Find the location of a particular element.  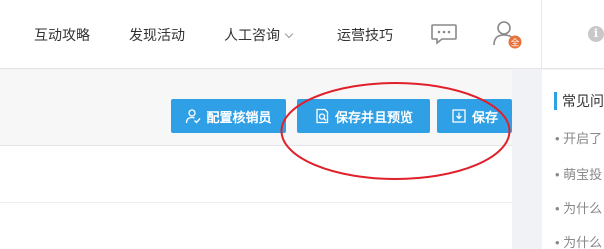

save-and-preview-button: 保存并且预览 is located at coordinates (363, 116).